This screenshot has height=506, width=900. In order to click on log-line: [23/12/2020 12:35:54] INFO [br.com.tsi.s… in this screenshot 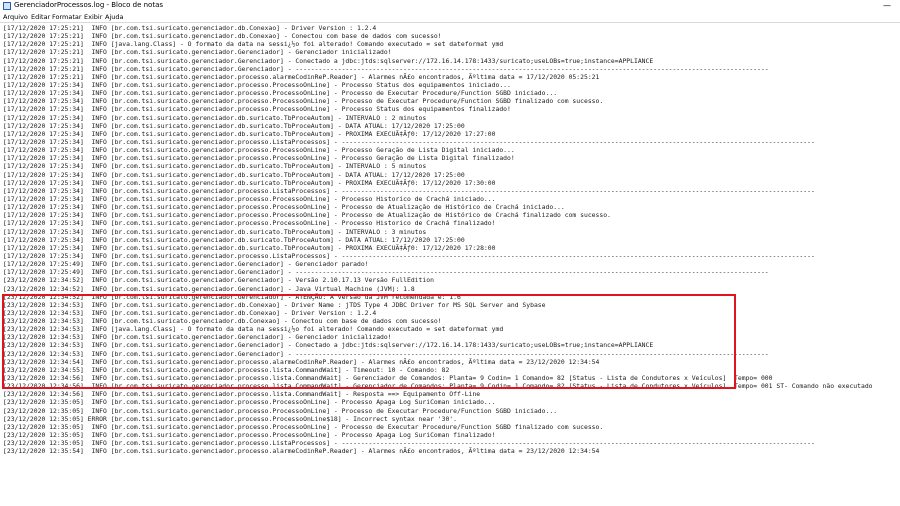, I will do `click(301, 451)`.